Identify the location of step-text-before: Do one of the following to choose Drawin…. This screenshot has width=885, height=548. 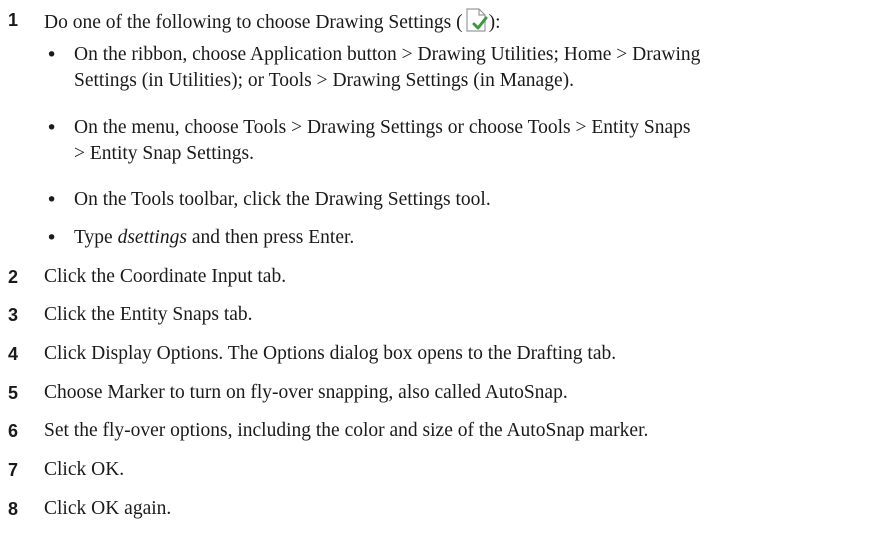
(253, 22).